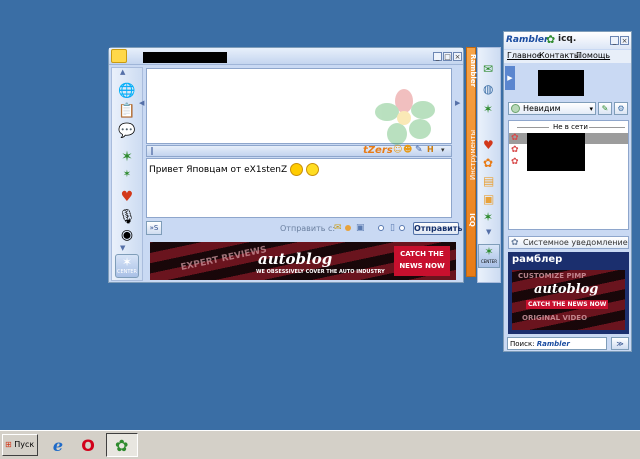 This screenshot has height=459, width=640. What do you see at coordinates (58, 446) in the screenshot?
I see `internet-explorer-icon: e` at bounding box center [58, 446].